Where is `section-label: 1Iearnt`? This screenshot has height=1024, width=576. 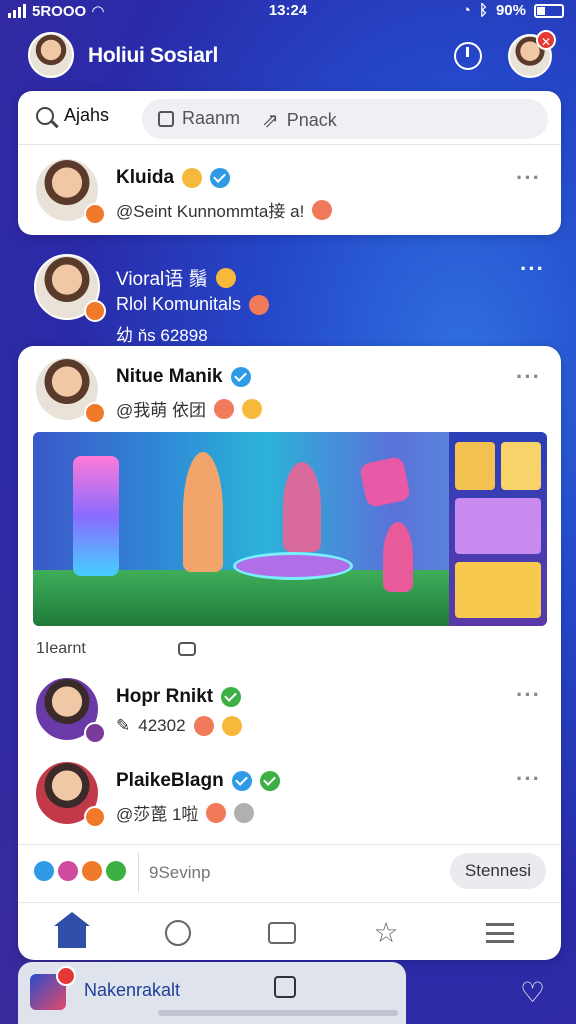
section-label: 1Iearnt is located at coordinates (61, 648).